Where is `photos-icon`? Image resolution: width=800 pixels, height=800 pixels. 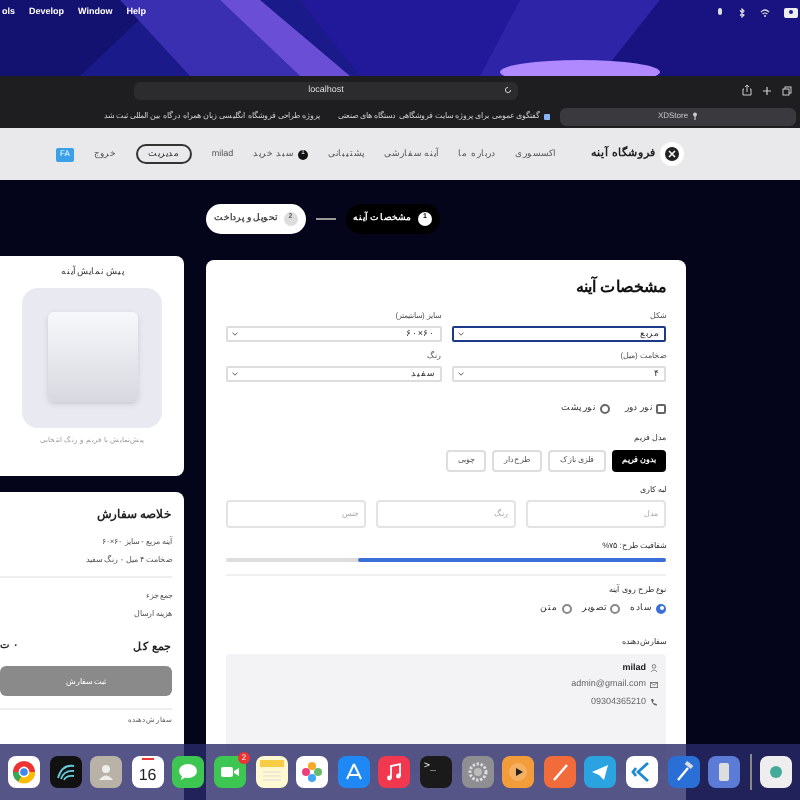 photos-icon is located at coordinates (312, 772).